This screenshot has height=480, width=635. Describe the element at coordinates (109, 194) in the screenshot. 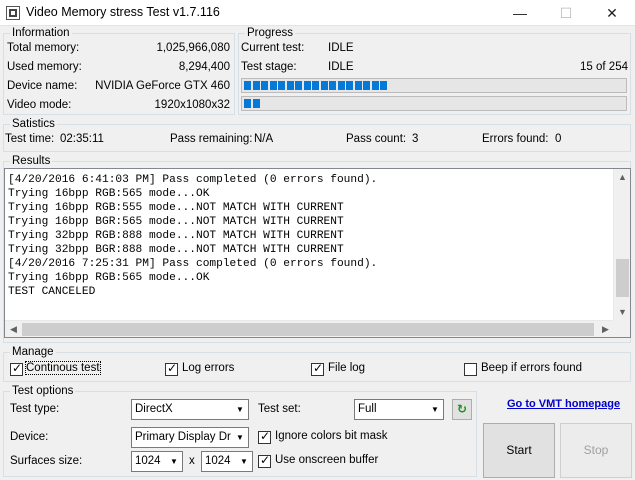

I see `results-line: Trying 16bpp RGB:565 mode...OK` at that location.